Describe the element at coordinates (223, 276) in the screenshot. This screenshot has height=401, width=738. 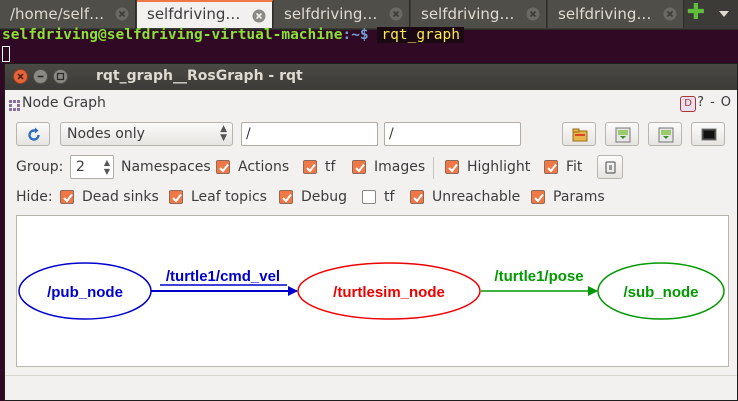
I see `edge-cmd-vel-label: /turtle1/cmd_vel` at that location.